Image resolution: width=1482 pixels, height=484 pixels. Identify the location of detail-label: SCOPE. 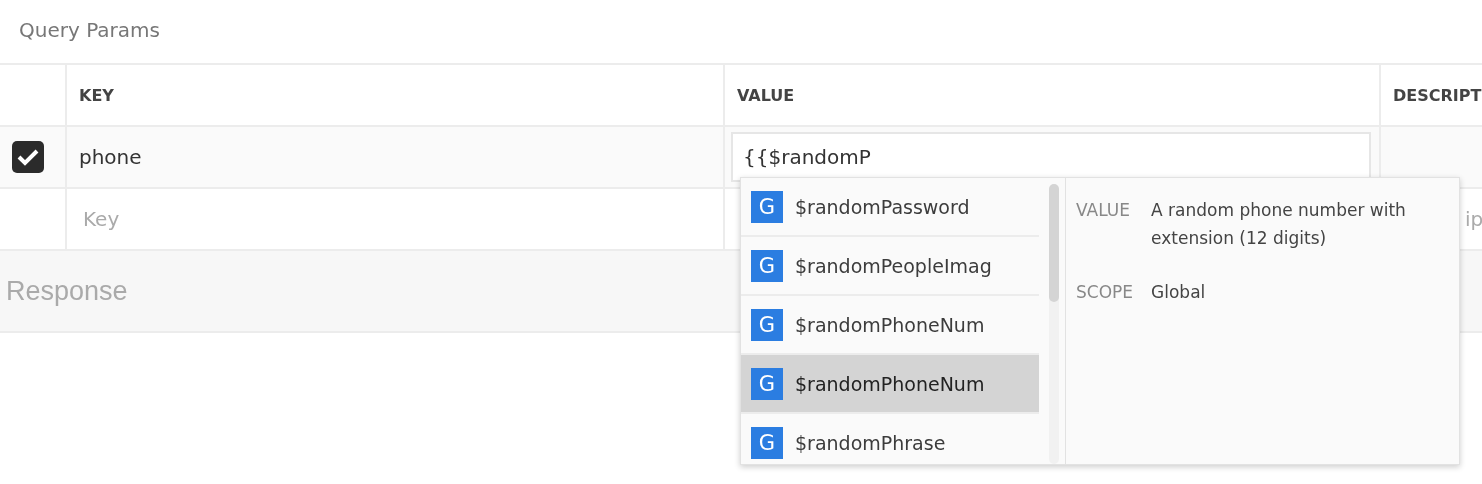
(1105, 292).